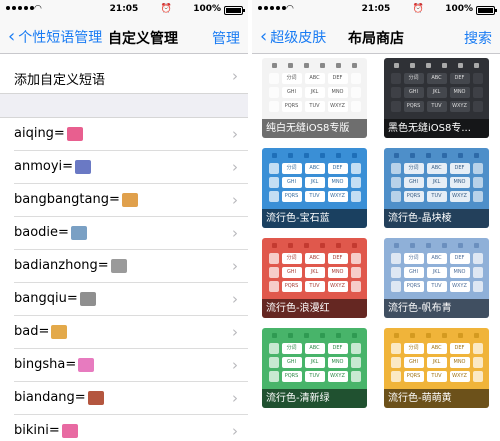 The height and width of the screenshot is (441, 500). I want to click on nav-bar: ‹ 超级皮肤 布局商店 搜索, so click(376, 37).